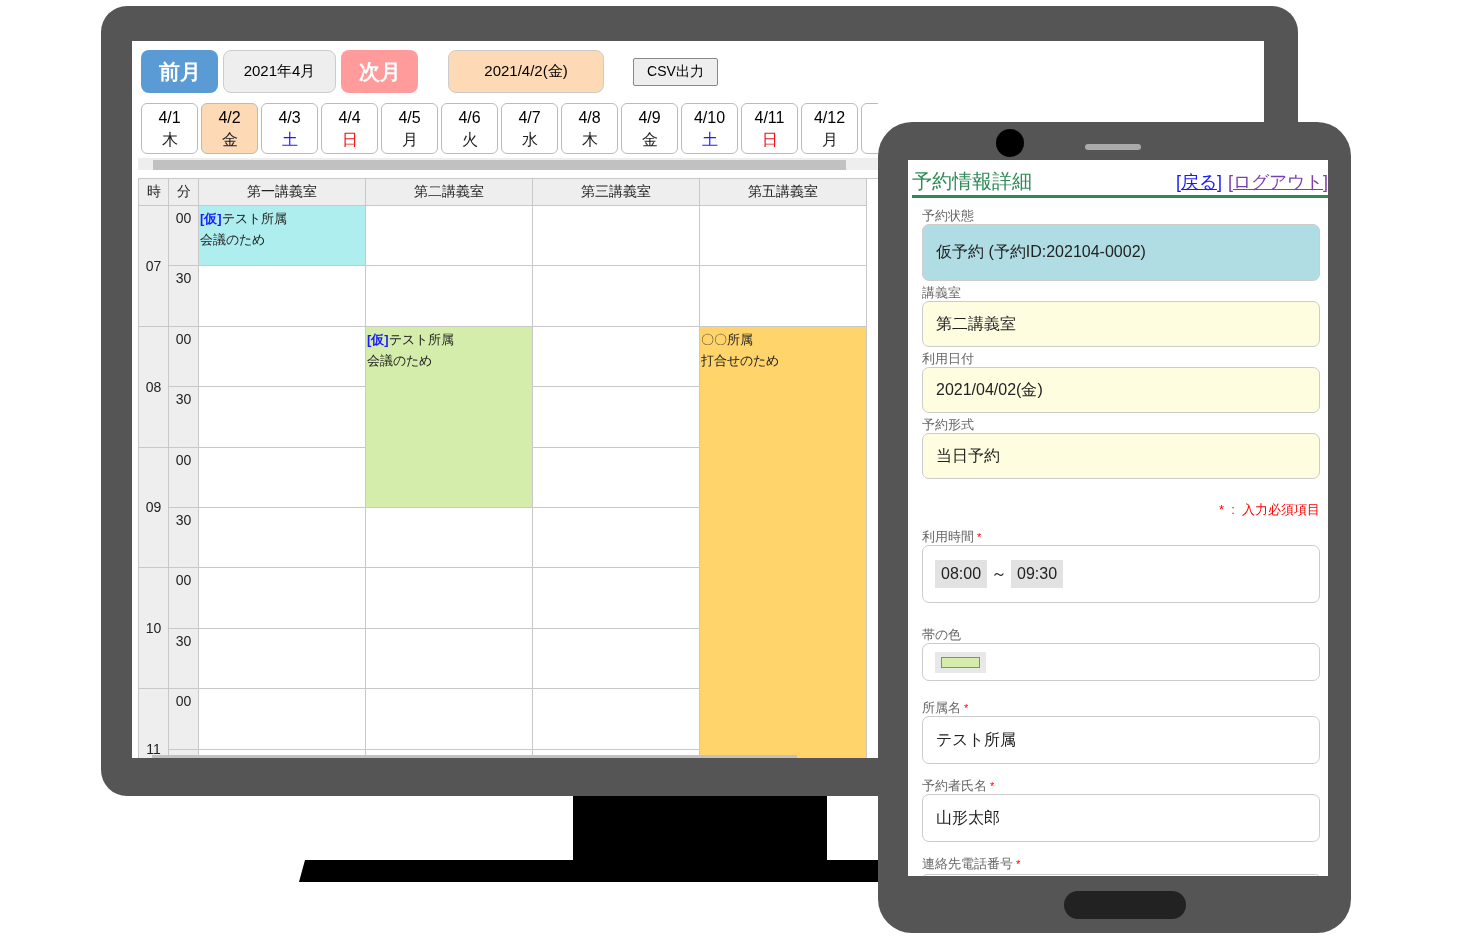 This screenshot has height=939, width=1458. Describe the element at coordinates (967, 863) in the screenshot. I see `field-label: 連絡先電話番号` at that location.